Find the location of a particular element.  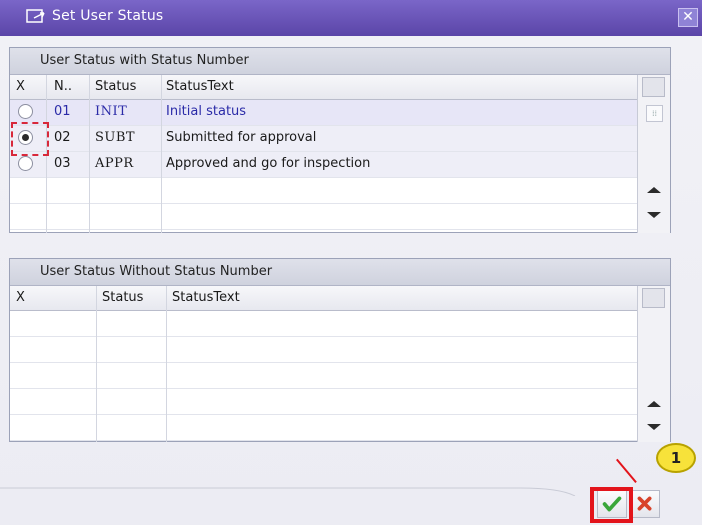

row-number: 02 is located at coordinates (62, 137).